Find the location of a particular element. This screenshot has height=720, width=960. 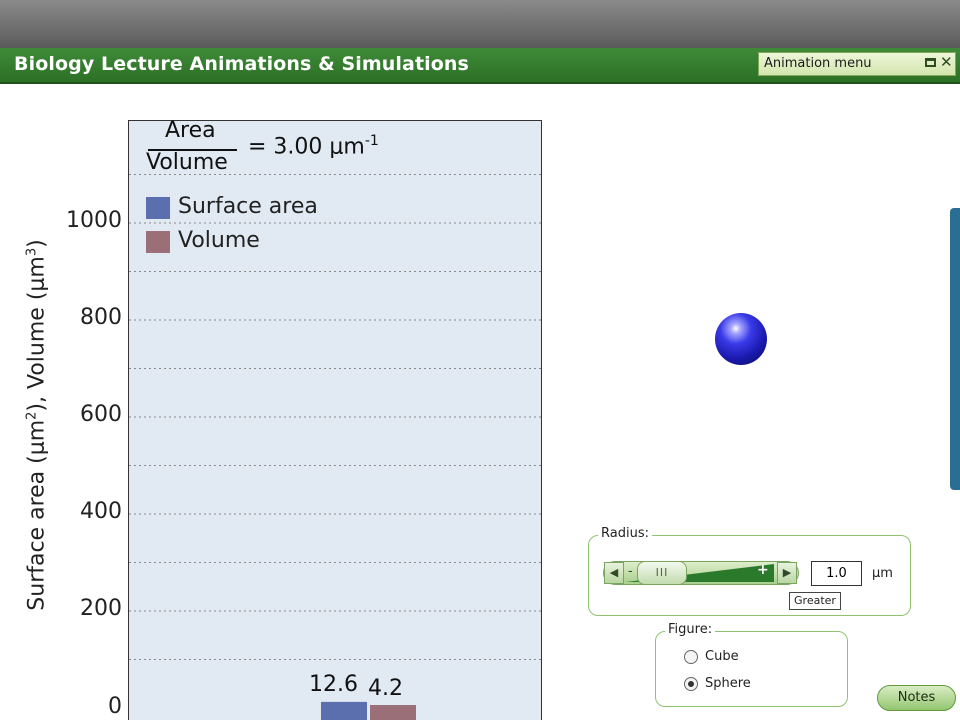

y-tick-label: 400 is located at coordinates (101, 511).